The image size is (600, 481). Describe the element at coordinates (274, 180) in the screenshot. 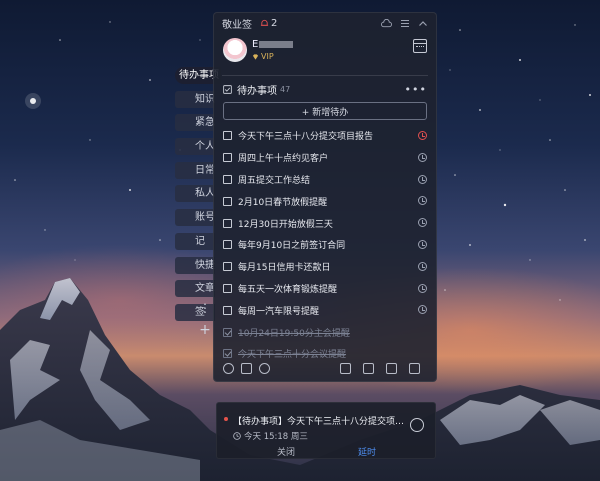

I see `task-text: 周五提交工作总结` at that location.